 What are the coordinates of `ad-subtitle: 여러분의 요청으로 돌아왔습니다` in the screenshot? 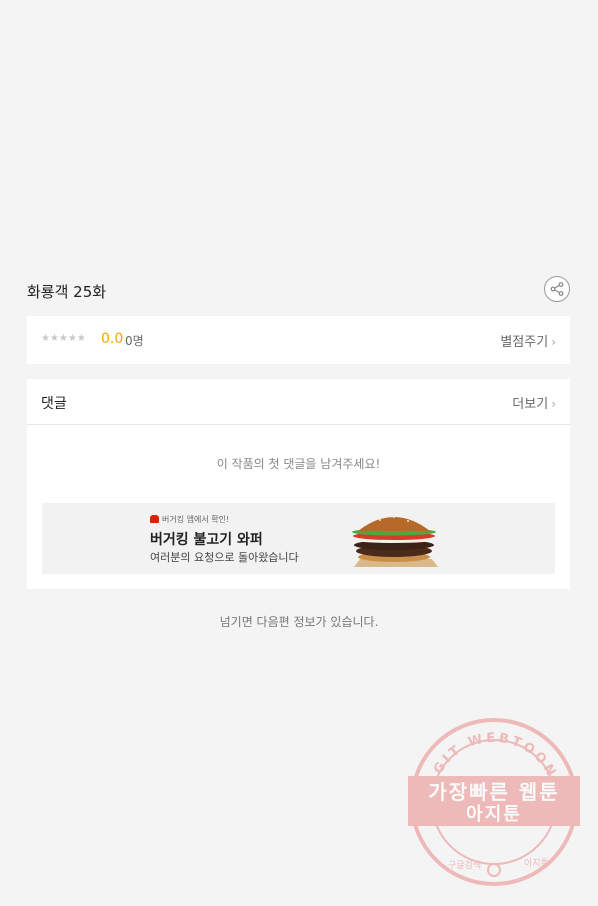 It's located at (224, 557).